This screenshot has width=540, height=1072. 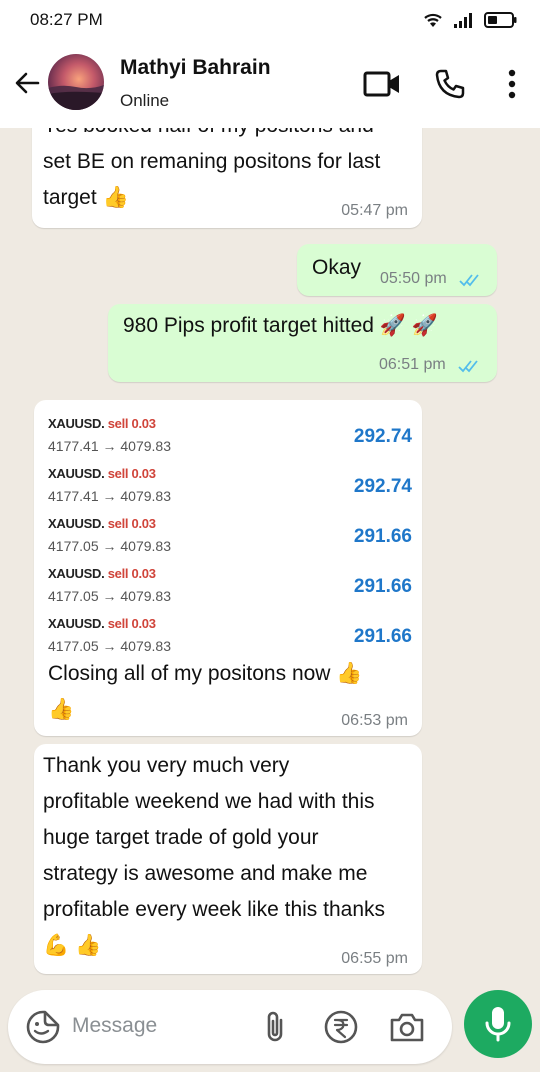 What do you see at coordinates (463, 20) in the screenshot?
I see `signal-icon` at bounding box center [463, 20].